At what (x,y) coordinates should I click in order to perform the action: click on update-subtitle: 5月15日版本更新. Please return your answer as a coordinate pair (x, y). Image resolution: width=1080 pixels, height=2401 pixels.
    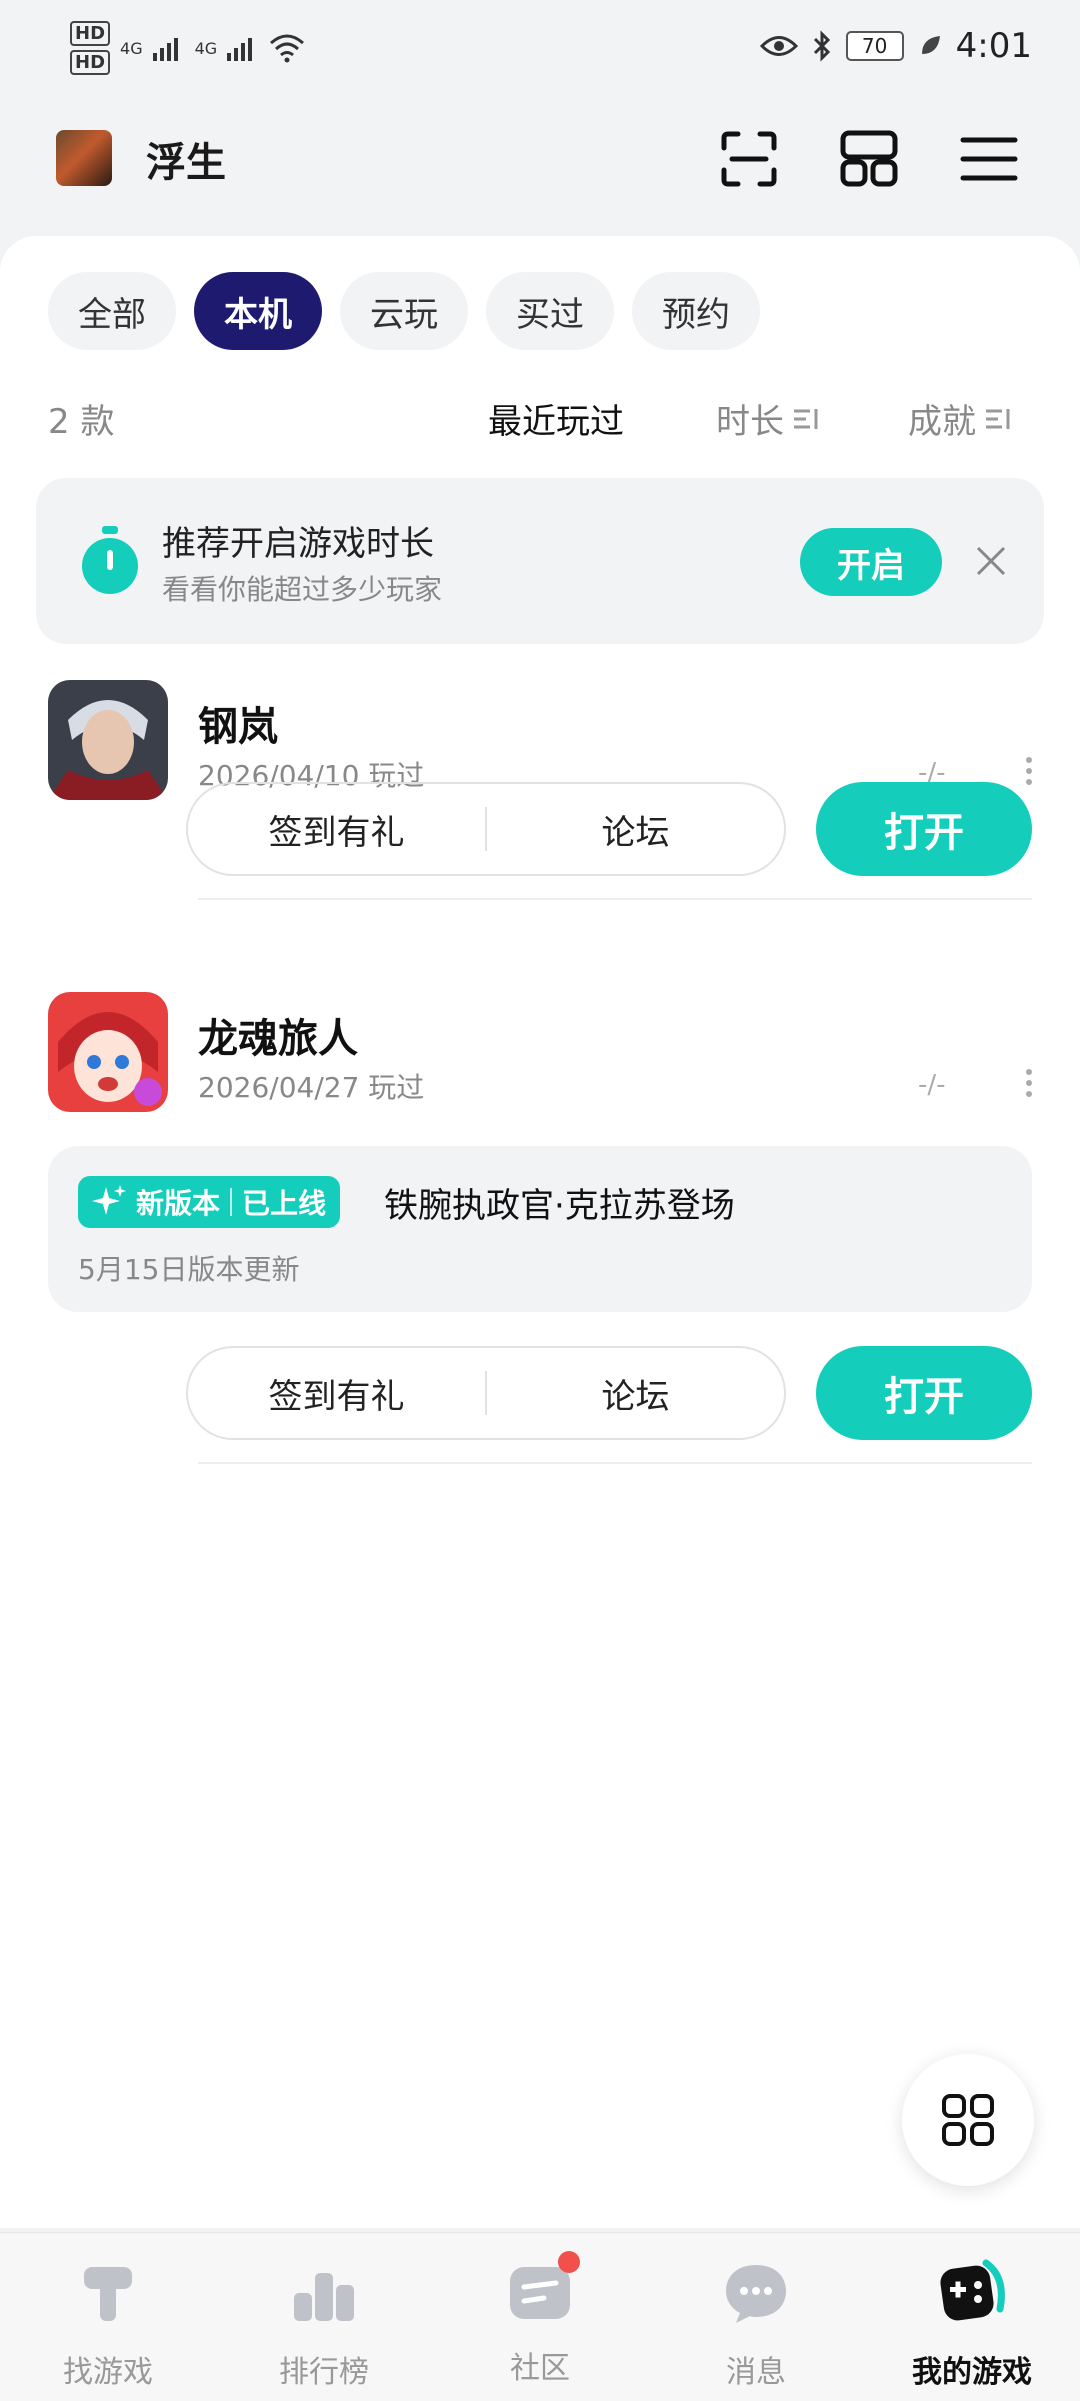
    Looking at the image, I should click on (189, 1269).